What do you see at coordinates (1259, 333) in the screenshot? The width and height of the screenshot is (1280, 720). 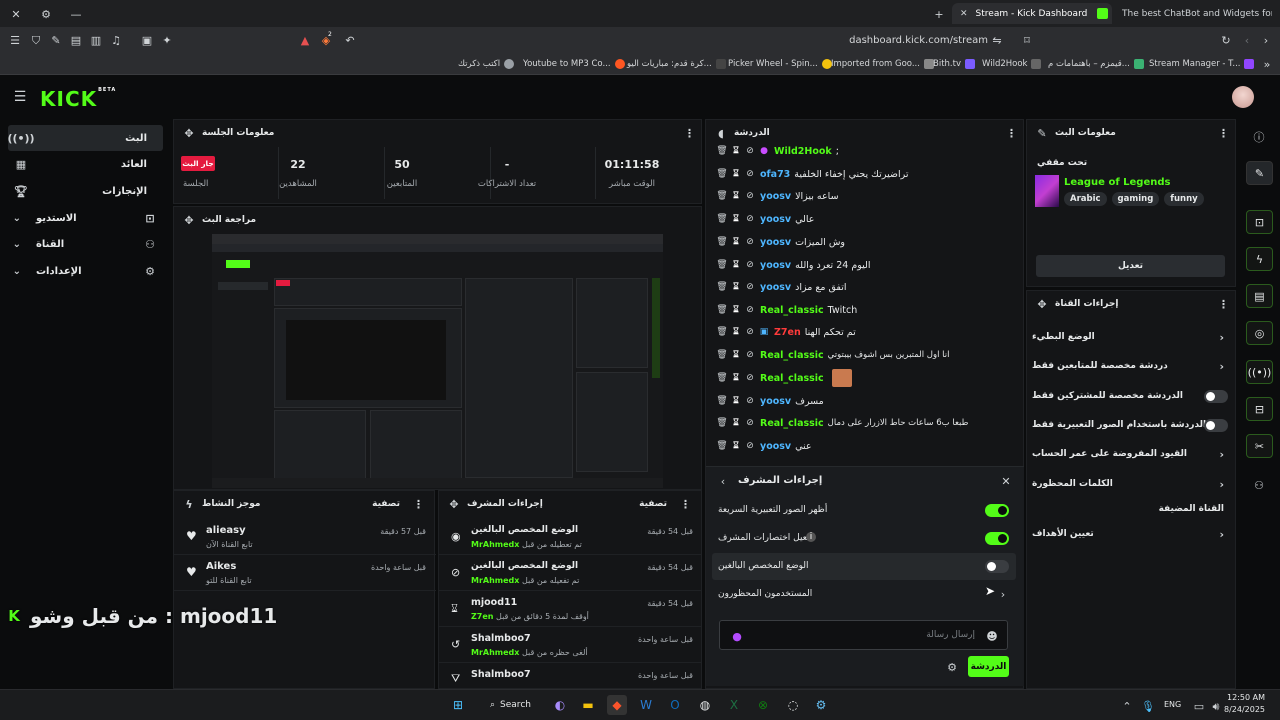 I see `rail-chat-button: ◎` at bounding box center [1259, 333].